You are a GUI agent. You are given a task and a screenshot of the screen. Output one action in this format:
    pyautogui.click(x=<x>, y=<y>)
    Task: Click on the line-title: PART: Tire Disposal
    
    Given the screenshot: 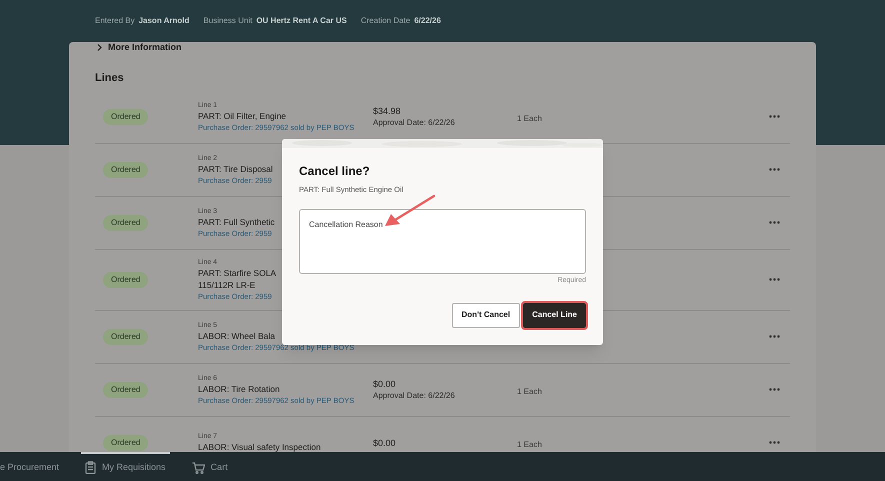 What is the action you would take?
    pyautogui.click(x=235, y=168)
    